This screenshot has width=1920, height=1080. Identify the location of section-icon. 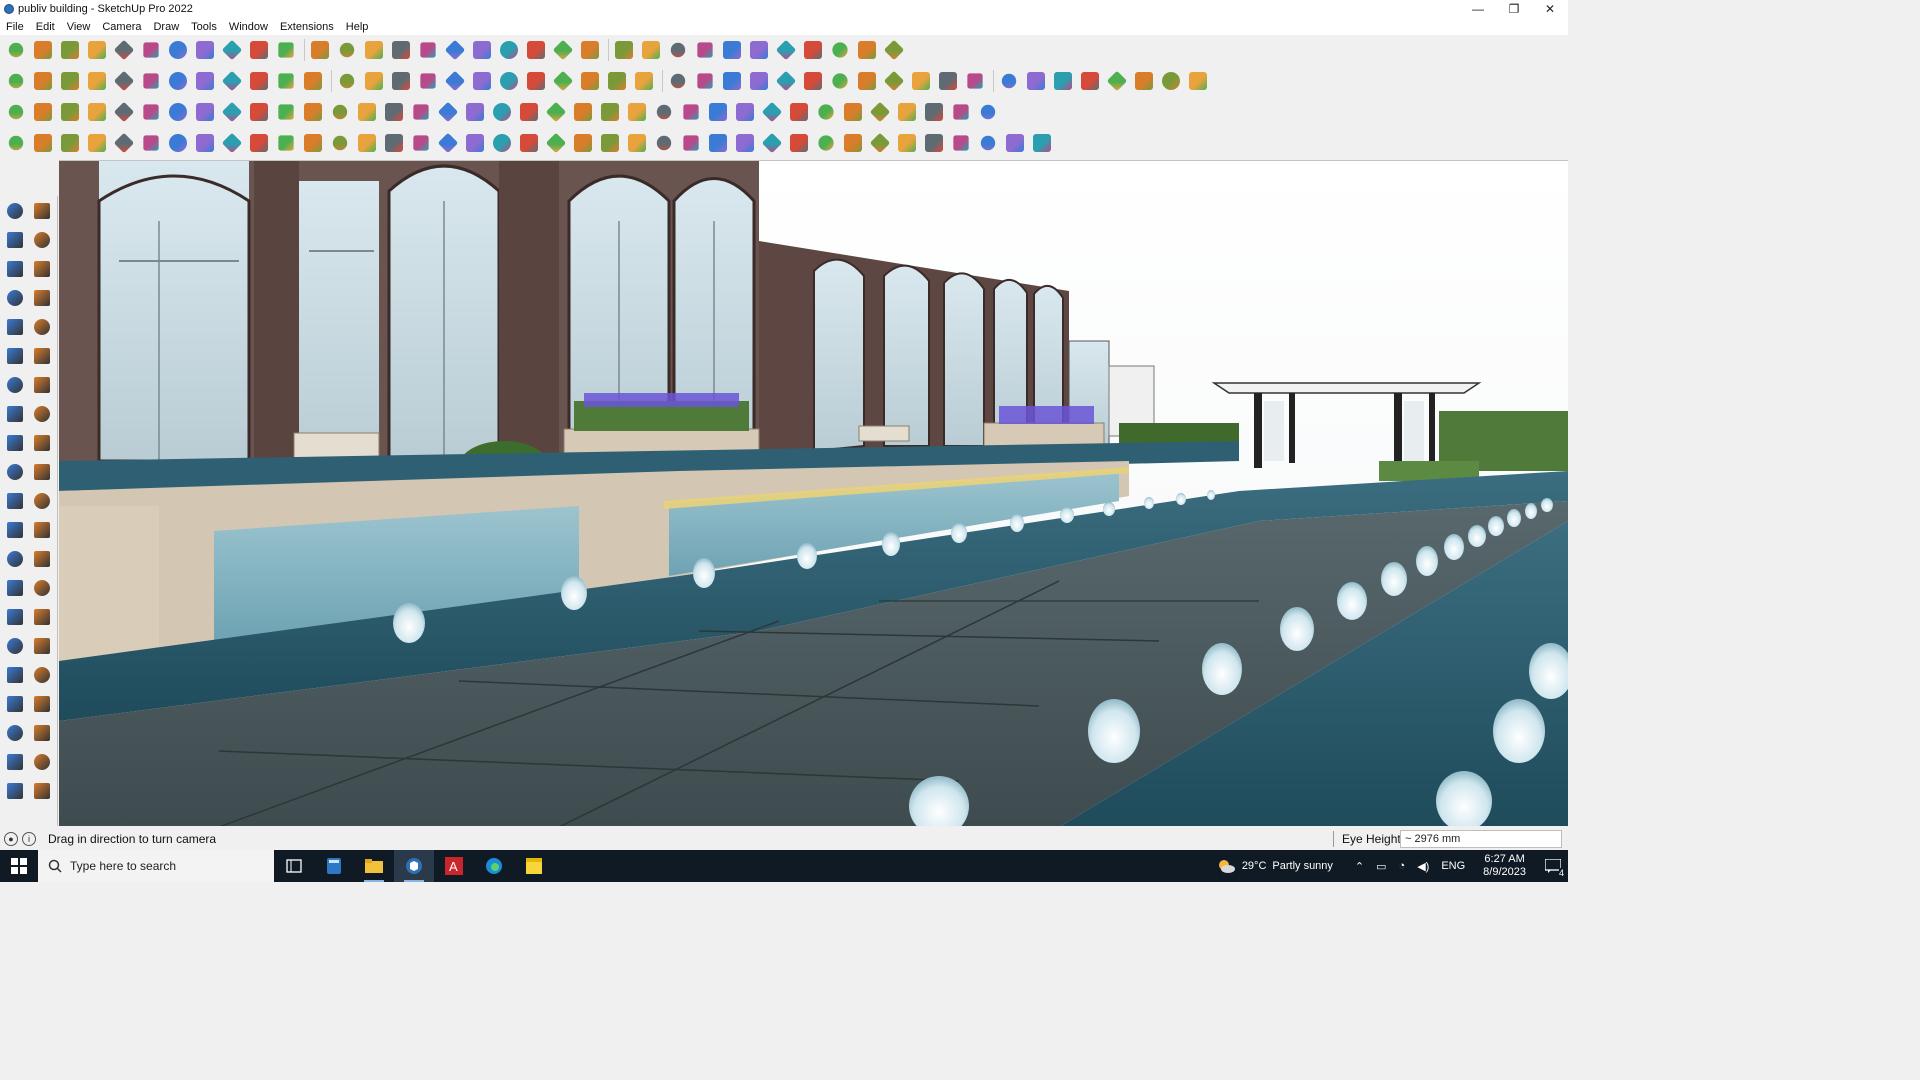
(590, 50).